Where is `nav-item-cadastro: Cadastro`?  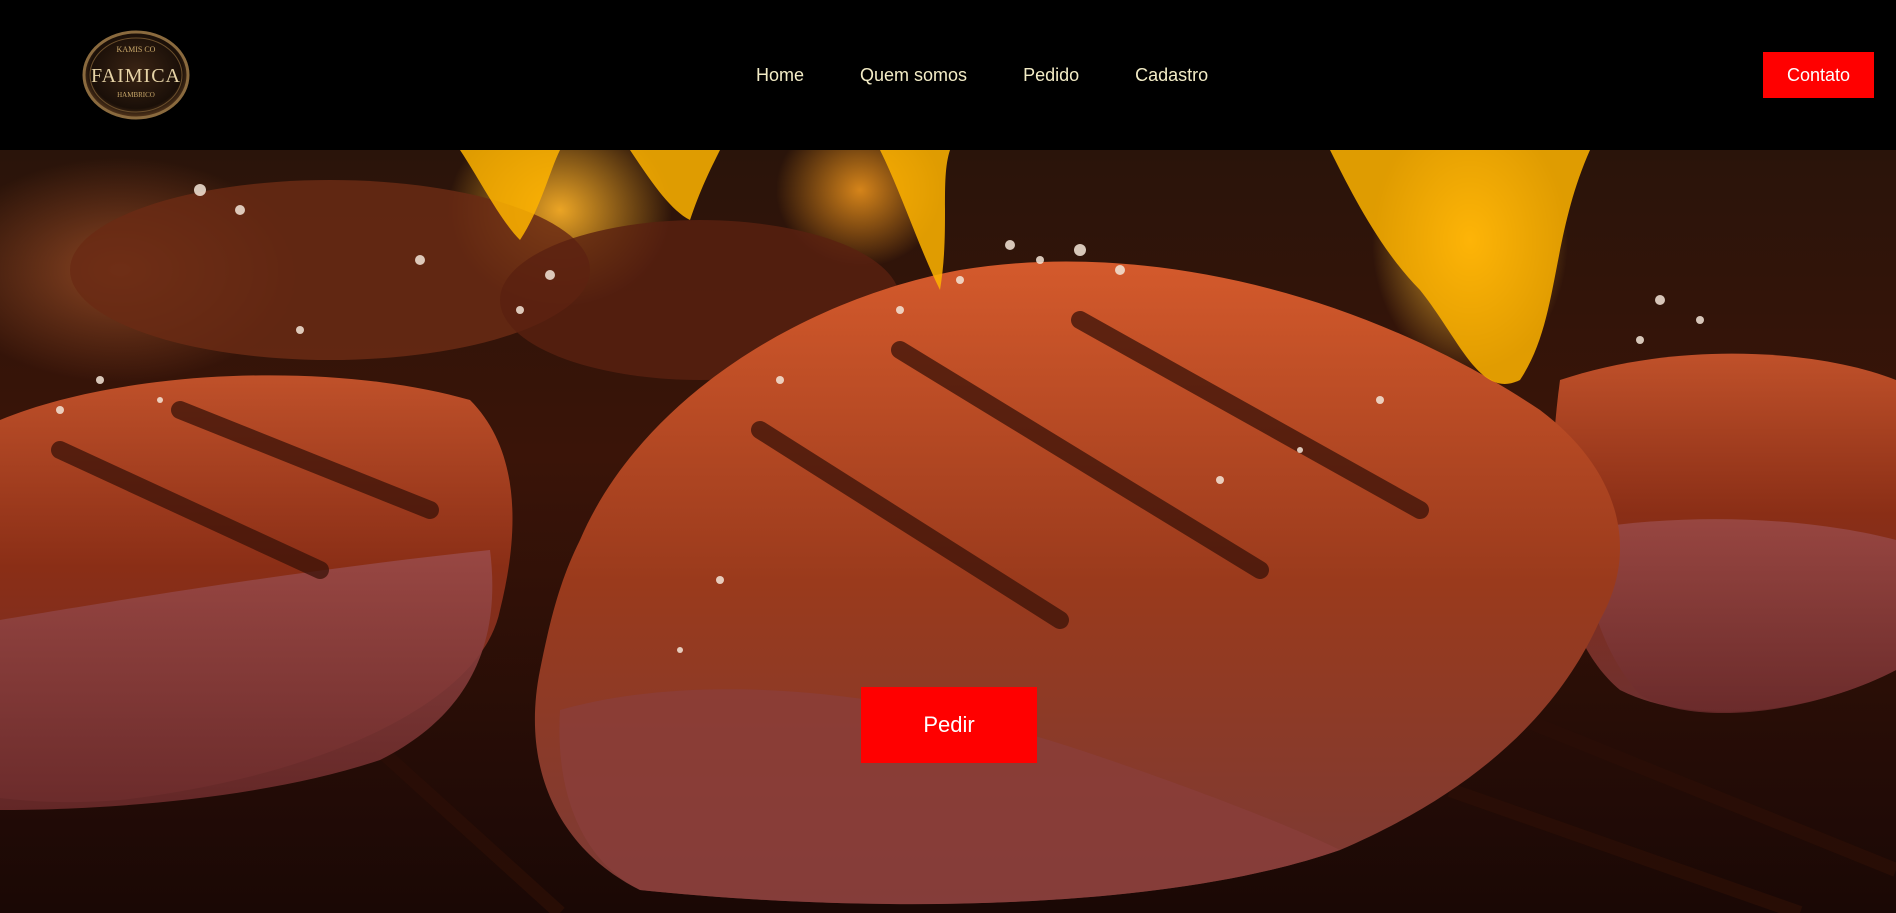 nav-item-cadastro: Cadastro is located at coordinates (1171, 75).